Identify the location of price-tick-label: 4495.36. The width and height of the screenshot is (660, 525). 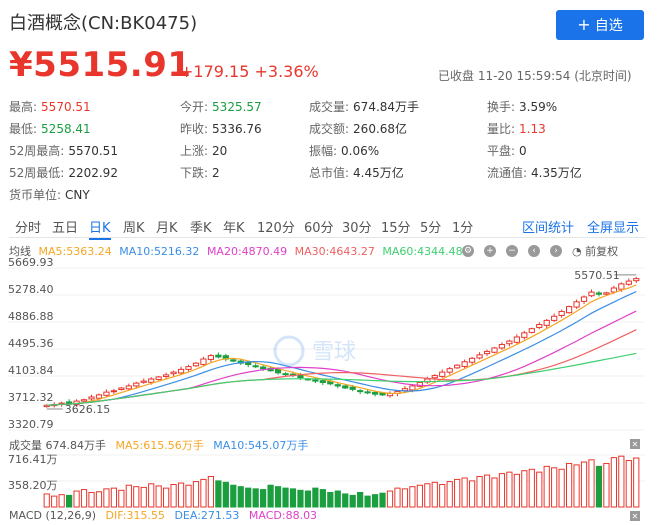
(31, 343).